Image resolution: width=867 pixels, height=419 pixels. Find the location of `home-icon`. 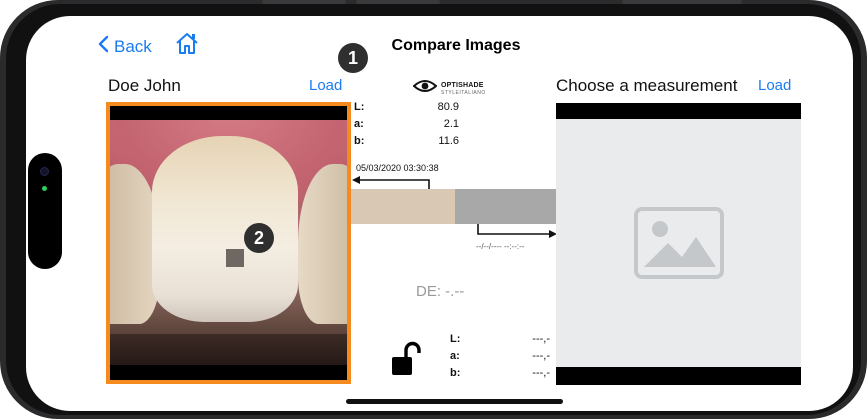

home-icon is located at coordinates (187, 46).